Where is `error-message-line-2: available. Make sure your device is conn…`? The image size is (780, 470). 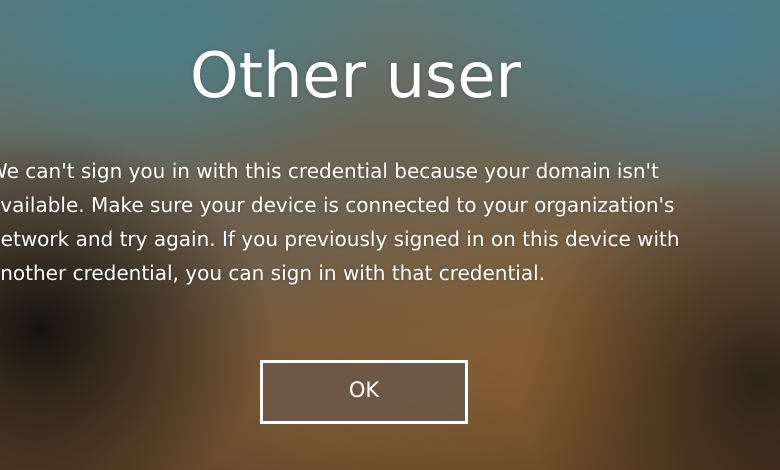 error-message-line-2: available. Make sure your device is conn… is located at coordinates (337, 205).